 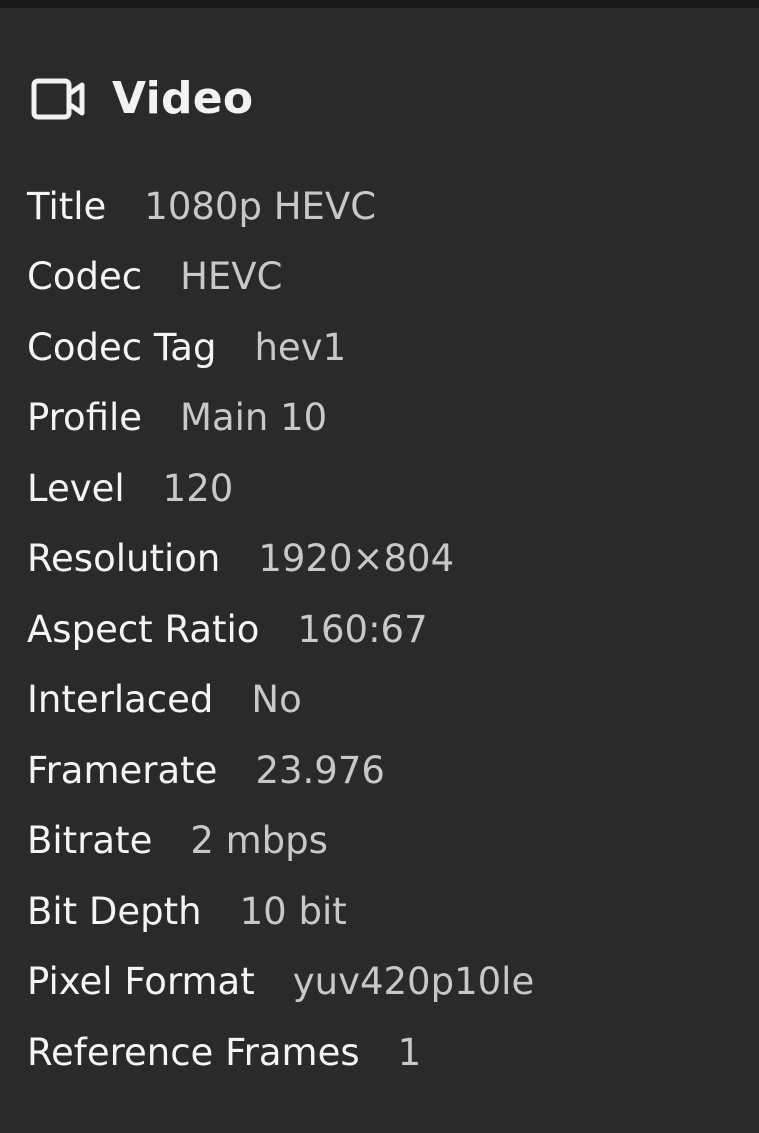 I want to click on property-label: Title, so click(x=67, y=206).